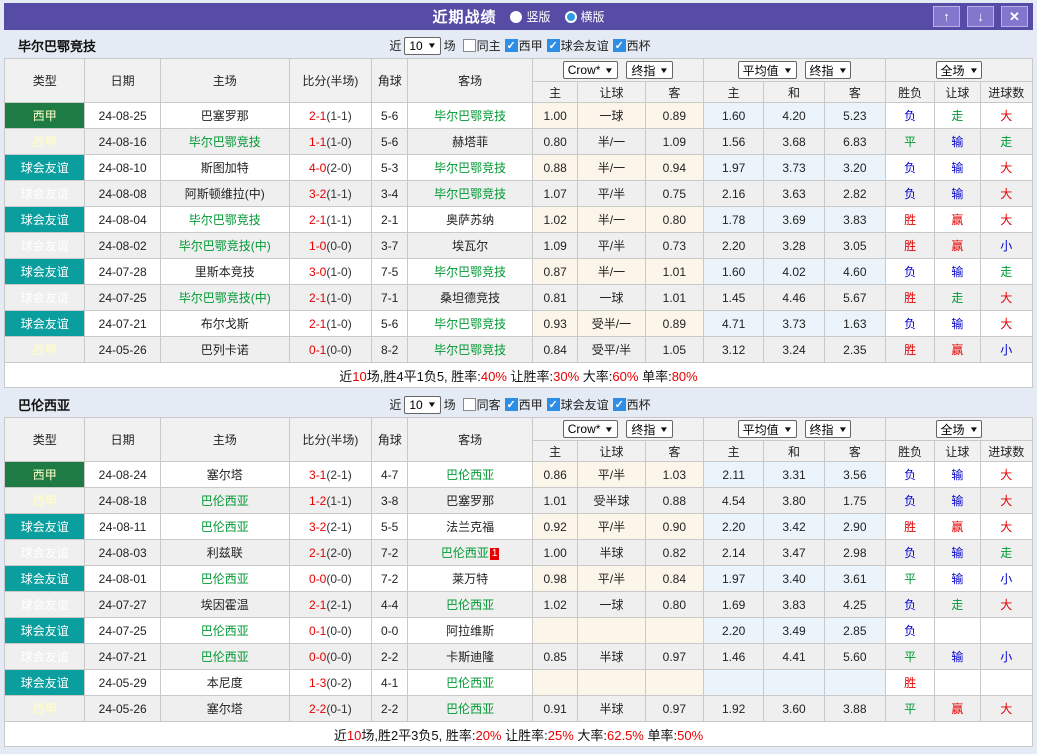 This screenshot has width=1037, height=754. Describe the element at coordinates (339, 193) in the screenshot. I see `half-time-score: (1-1)` at that location.